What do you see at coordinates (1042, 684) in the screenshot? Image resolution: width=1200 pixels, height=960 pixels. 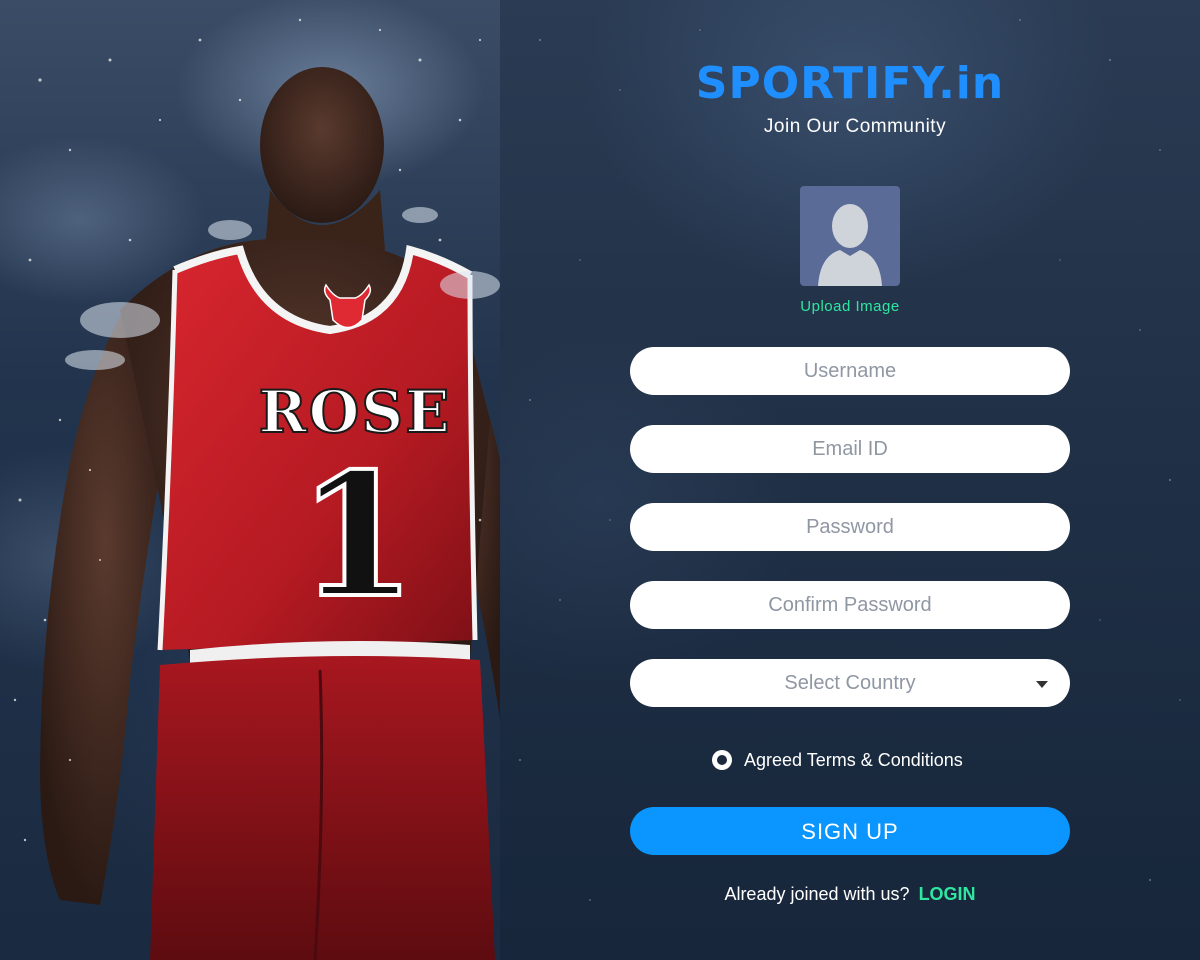 I see `chevron-down-icon` at bounding box center [1042, 684].